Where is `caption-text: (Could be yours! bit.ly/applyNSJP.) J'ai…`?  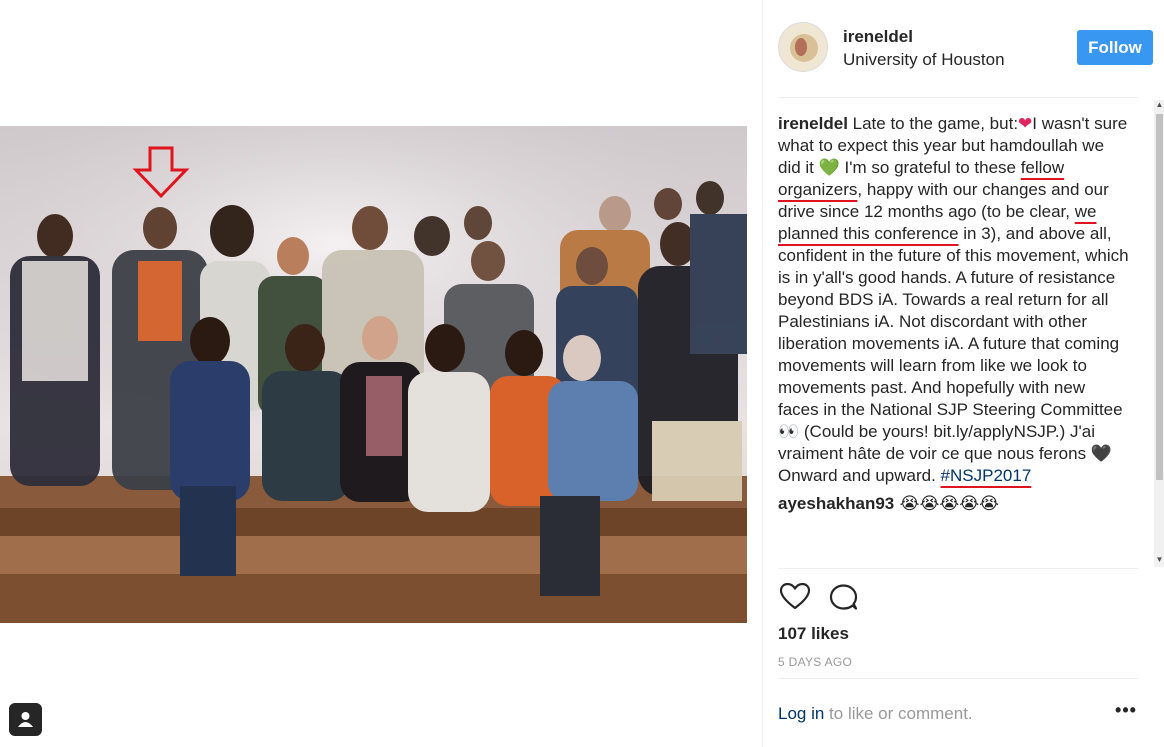 caption-text: (Could be yours! bit.ly/applyNSJP.) J'ai… is located at coordinates (937, 442).